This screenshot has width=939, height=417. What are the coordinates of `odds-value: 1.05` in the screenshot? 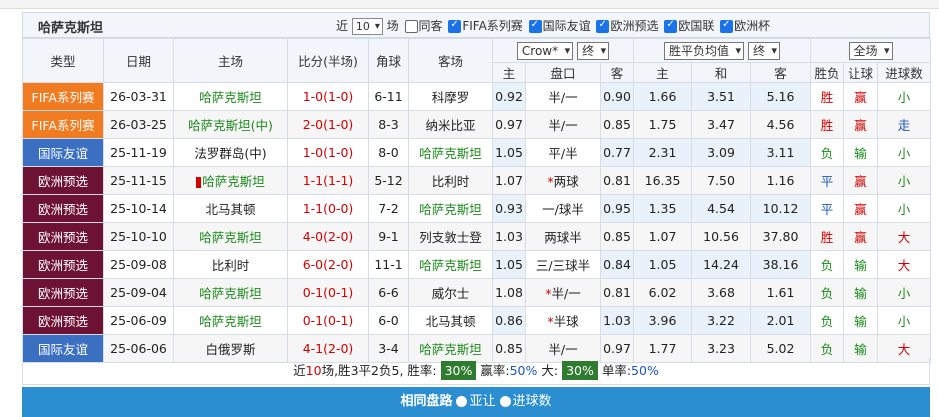 It's located at (509, 264).